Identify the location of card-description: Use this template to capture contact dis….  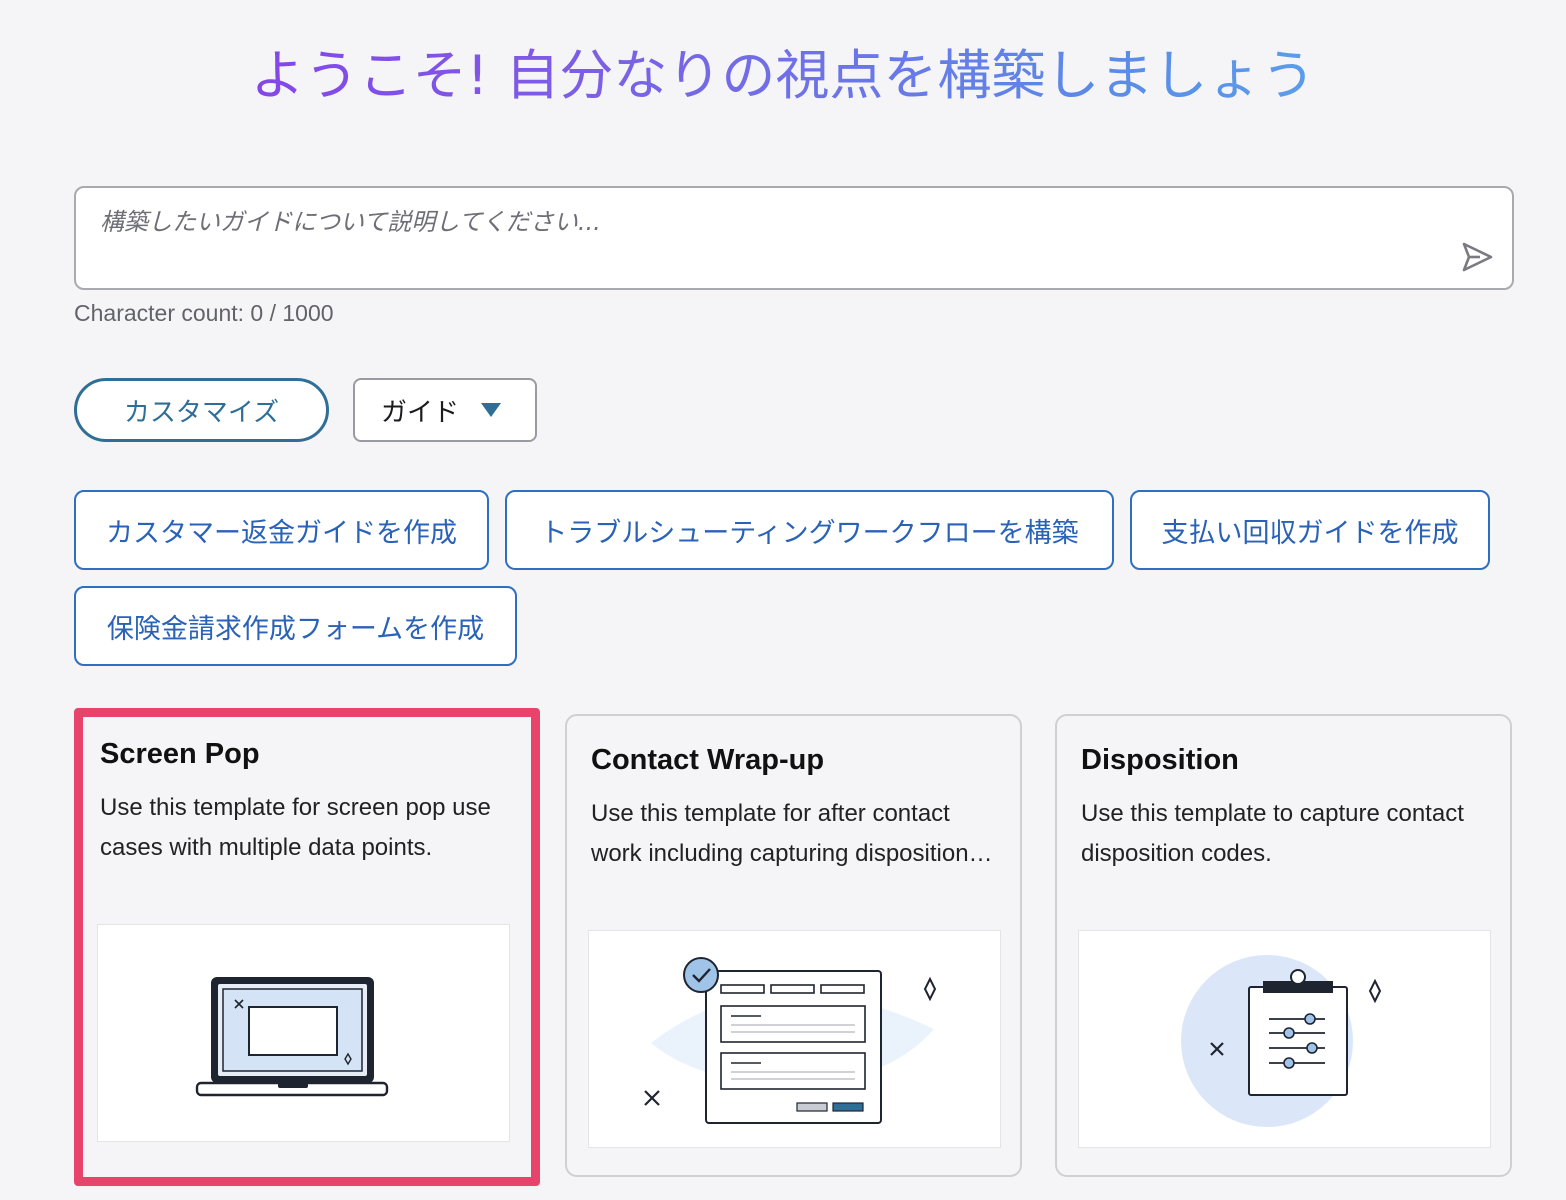
(1272, 833).